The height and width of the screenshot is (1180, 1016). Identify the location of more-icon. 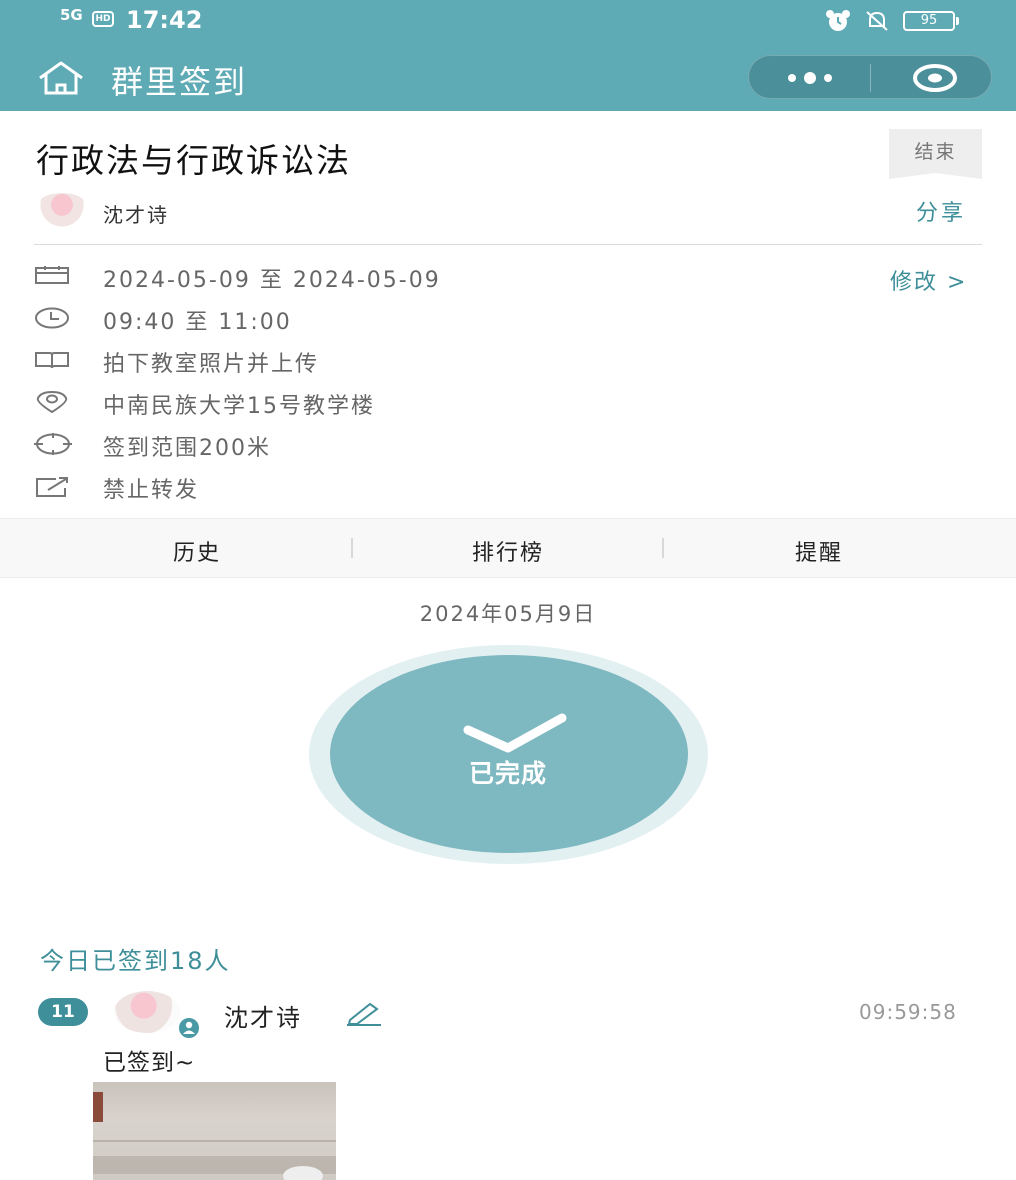
(811, 78).